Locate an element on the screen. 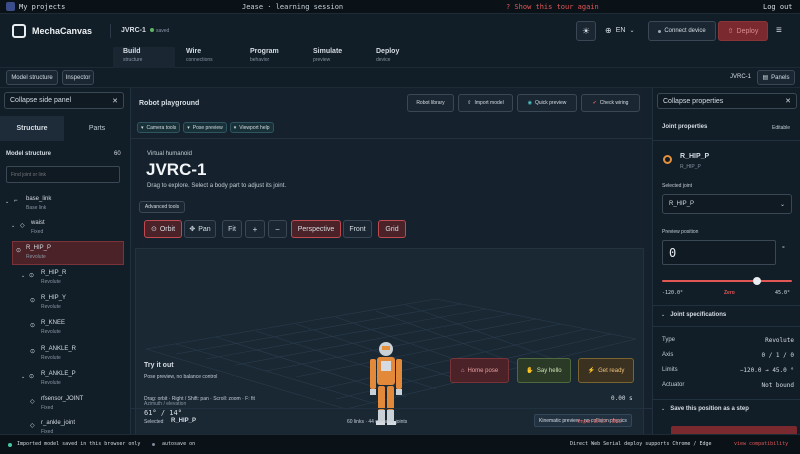  tab-structure: Structure is located at coordinates (32, 128).